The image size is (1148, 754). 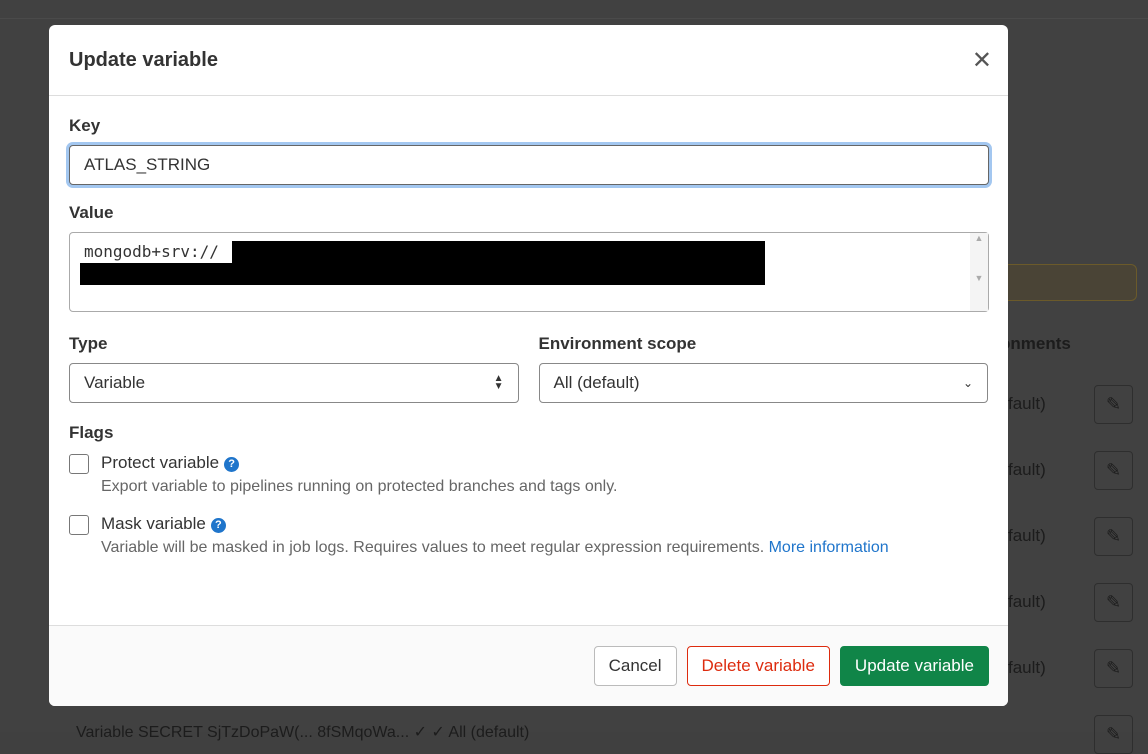 What do you see at coordinates (529, 165) in the screenshot?
I see `key-input` at bounding box center [529, 165].